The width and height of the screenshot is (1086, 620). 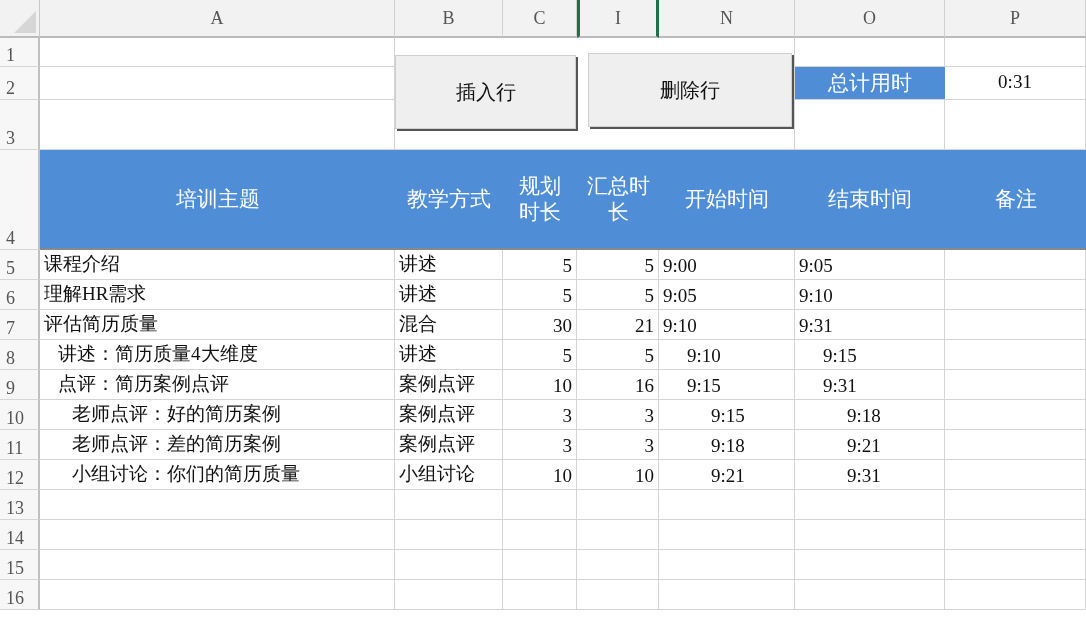 What do you see at coordinates (618, 200) in the screenshot?
I see `column-title: 汇总时长` at bounding box center [618, 200].